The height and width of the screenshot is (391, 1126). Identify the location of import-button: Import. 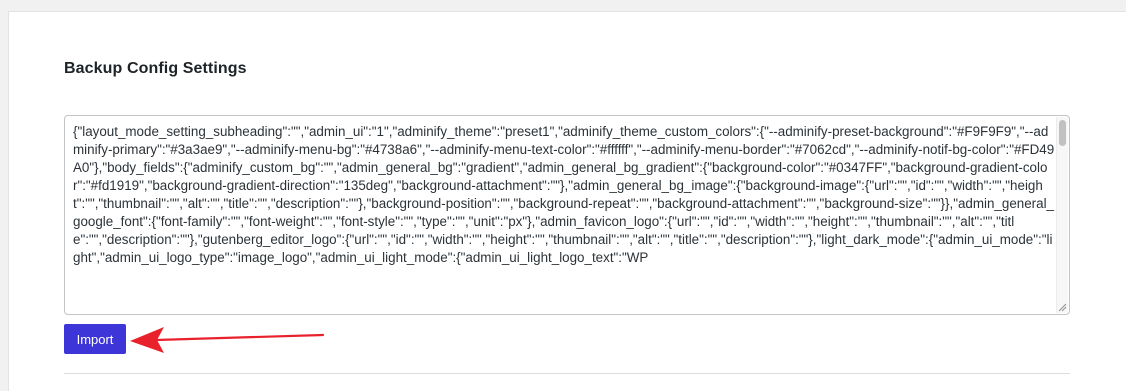
(95, 339).